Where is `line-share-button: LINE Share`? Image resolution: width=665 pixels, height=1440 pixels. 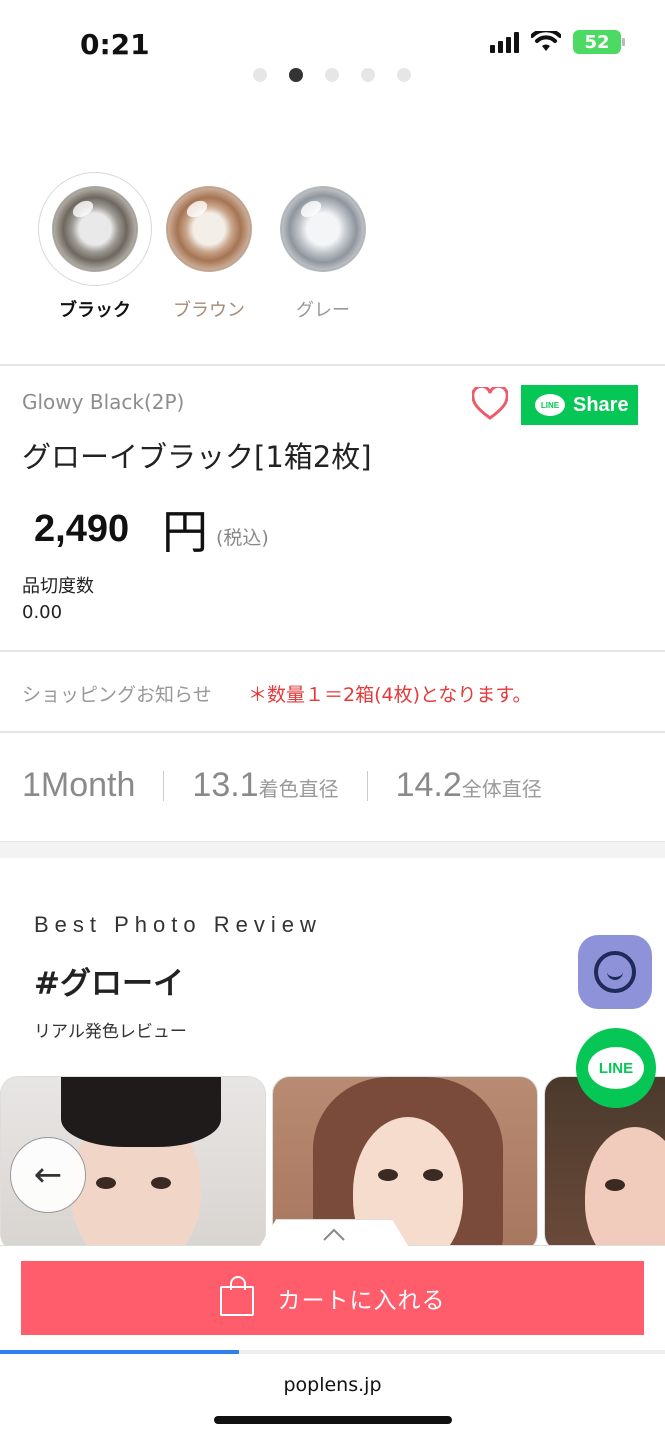 line-share-button: LINE Share is located at coordinates (579, 405).